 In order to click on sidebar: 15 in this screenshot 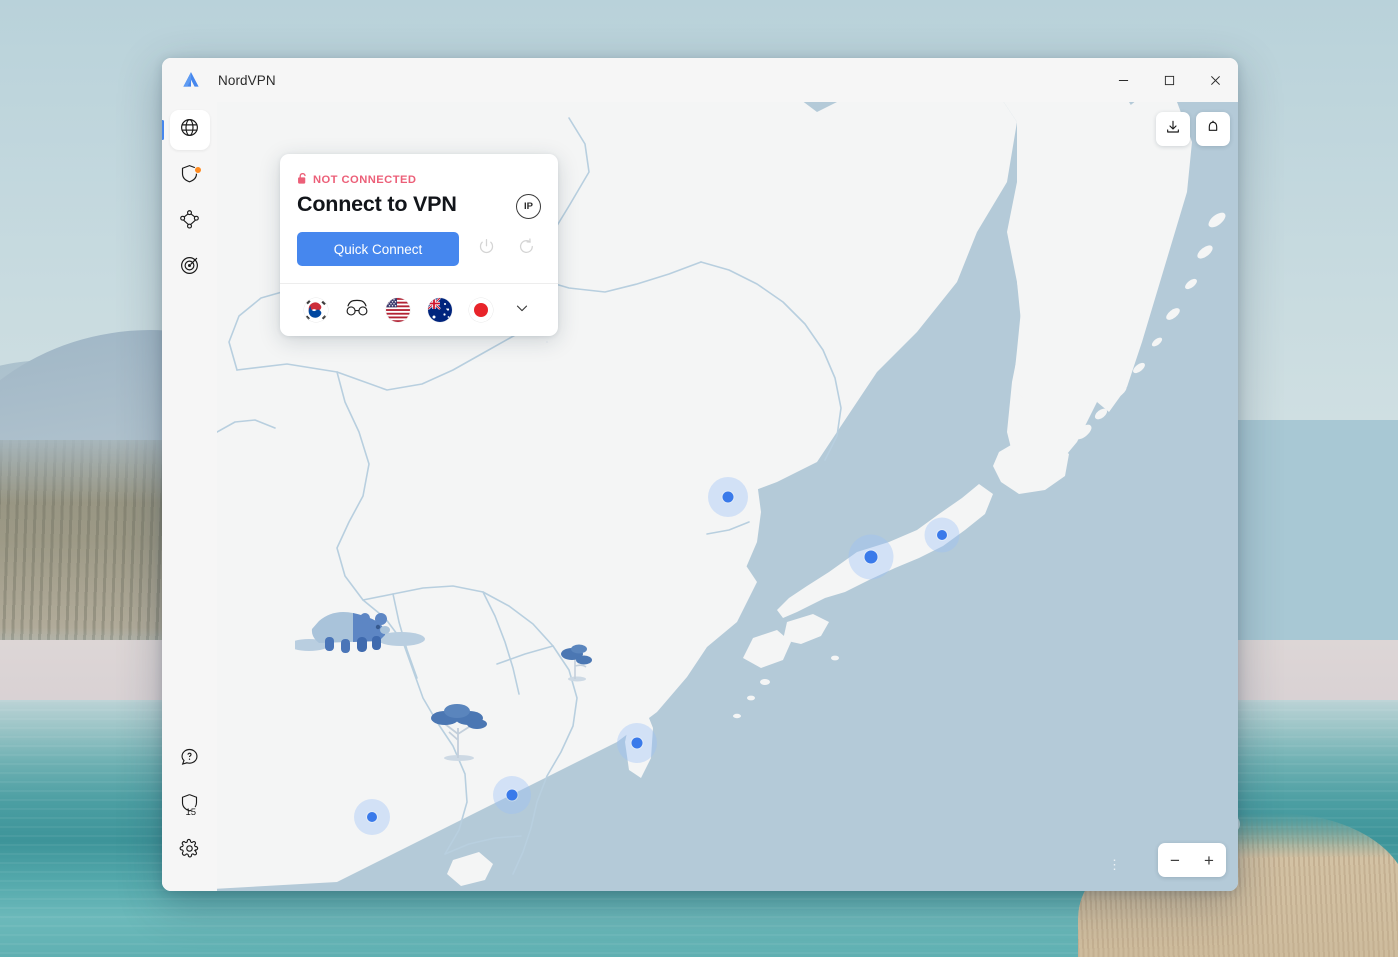, I will do `click(189, 496)`.